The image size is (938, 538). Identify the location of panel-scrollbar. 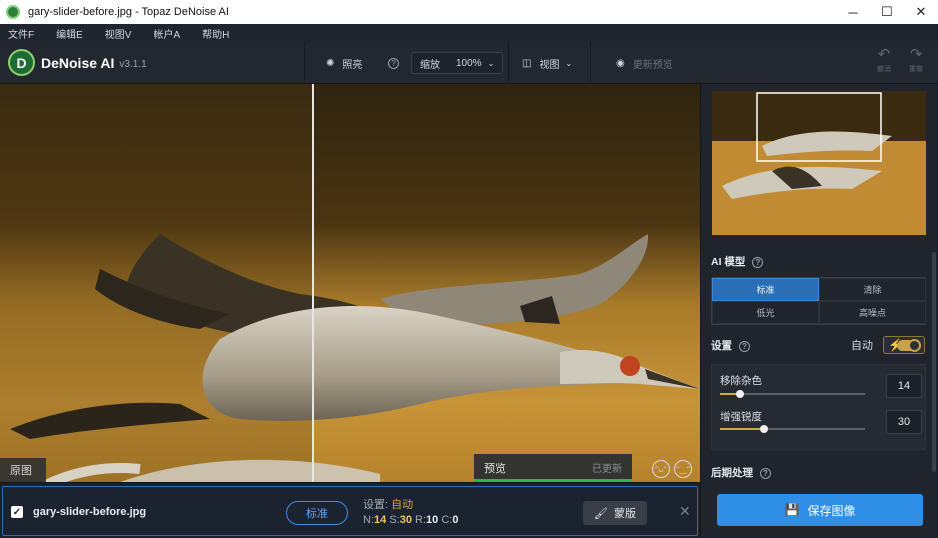
(934, 362).